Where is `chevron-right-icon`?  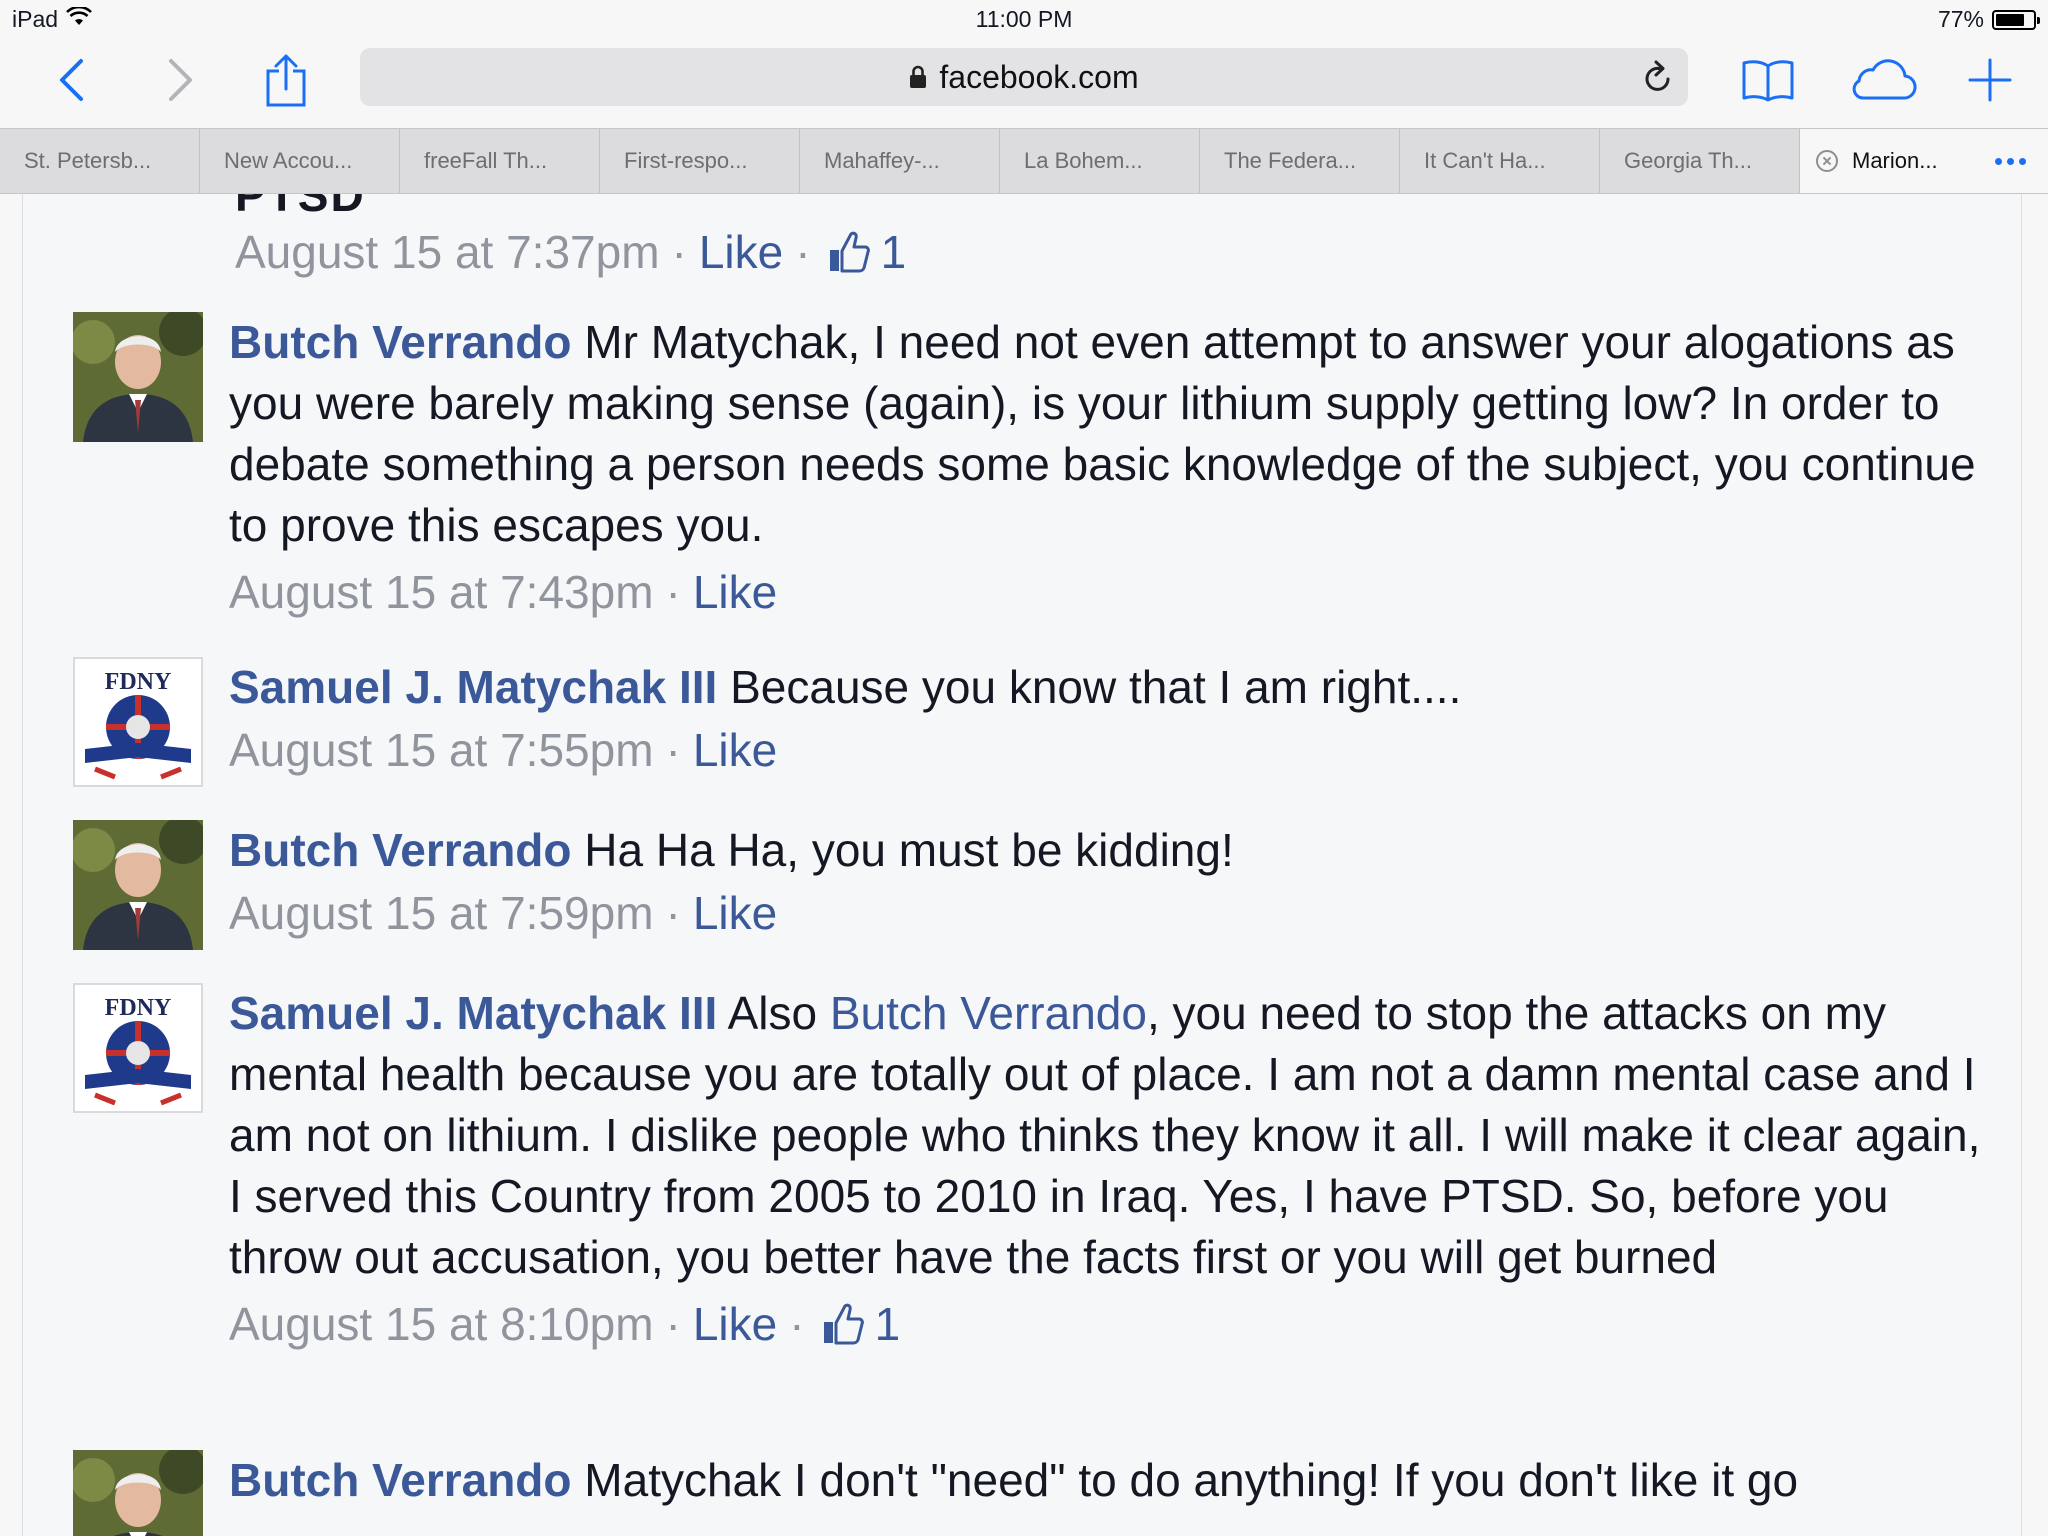 chevron-right-icon is located at coordinates (180, 80).